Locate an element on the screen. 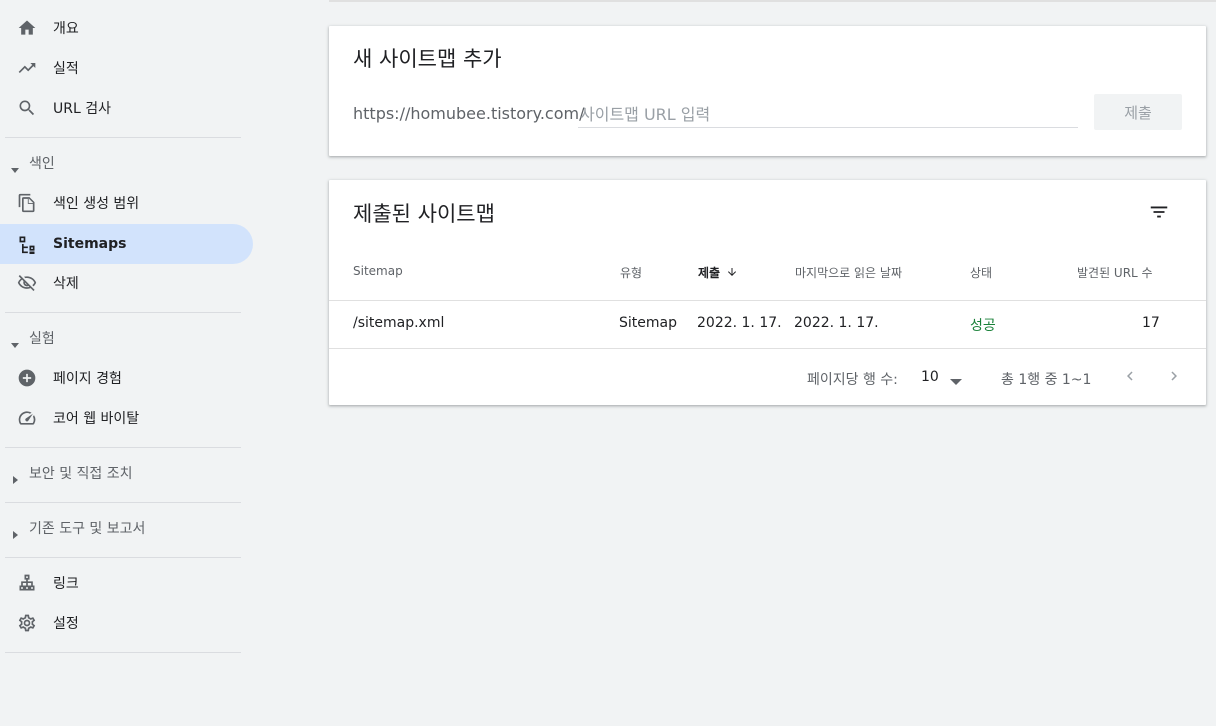 The width and height of the screenshot is (1216, 726). column-header-last-read: 마지막으로 읽은 날짜 is located at coordinates (848, 272).